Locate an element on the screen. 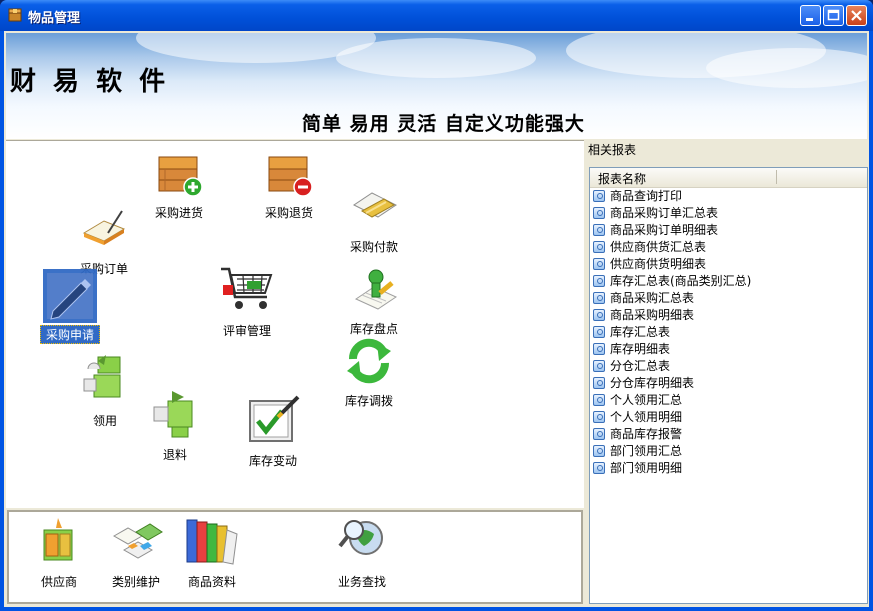 The height and width of the screenshot is (611, 873). report-item: 部门领用明细 is located at coordinates (728, 468).